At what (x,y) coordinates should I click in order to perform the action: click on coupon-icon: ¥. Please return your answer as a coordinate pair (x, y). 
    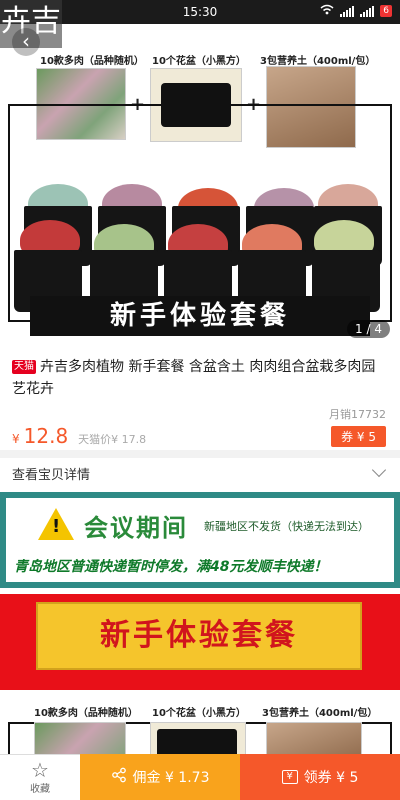
    Looking at the image, I should click on (289, 777).